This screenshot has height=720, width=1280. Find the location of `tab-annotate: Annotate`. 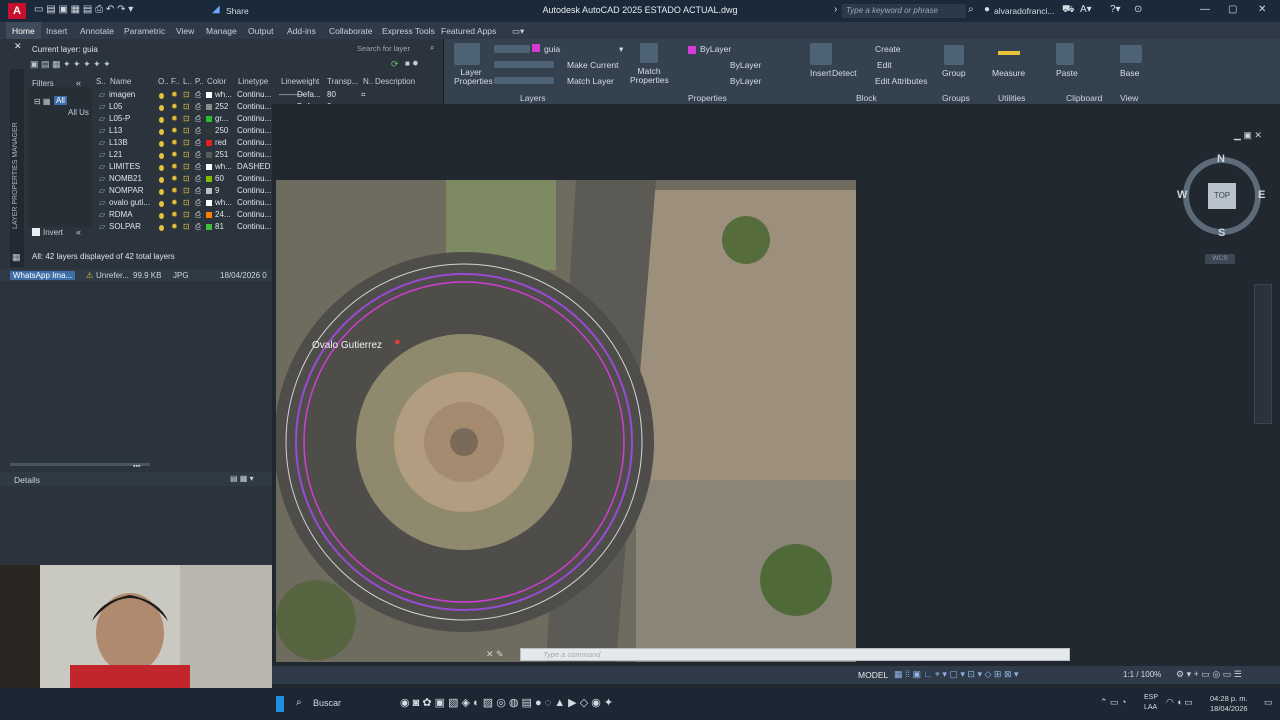

tab-annotate: Annotate is located at coordinates (97, 31).